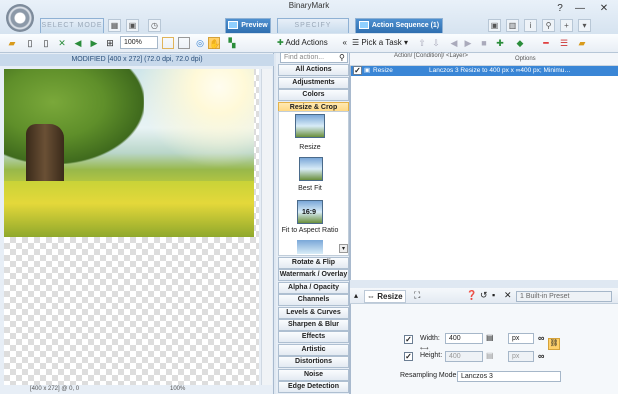  What do you see at coordinates (232, 43) in the screenshot?
I see `split-view-icon: ▚` at bounding box center [232, 43].